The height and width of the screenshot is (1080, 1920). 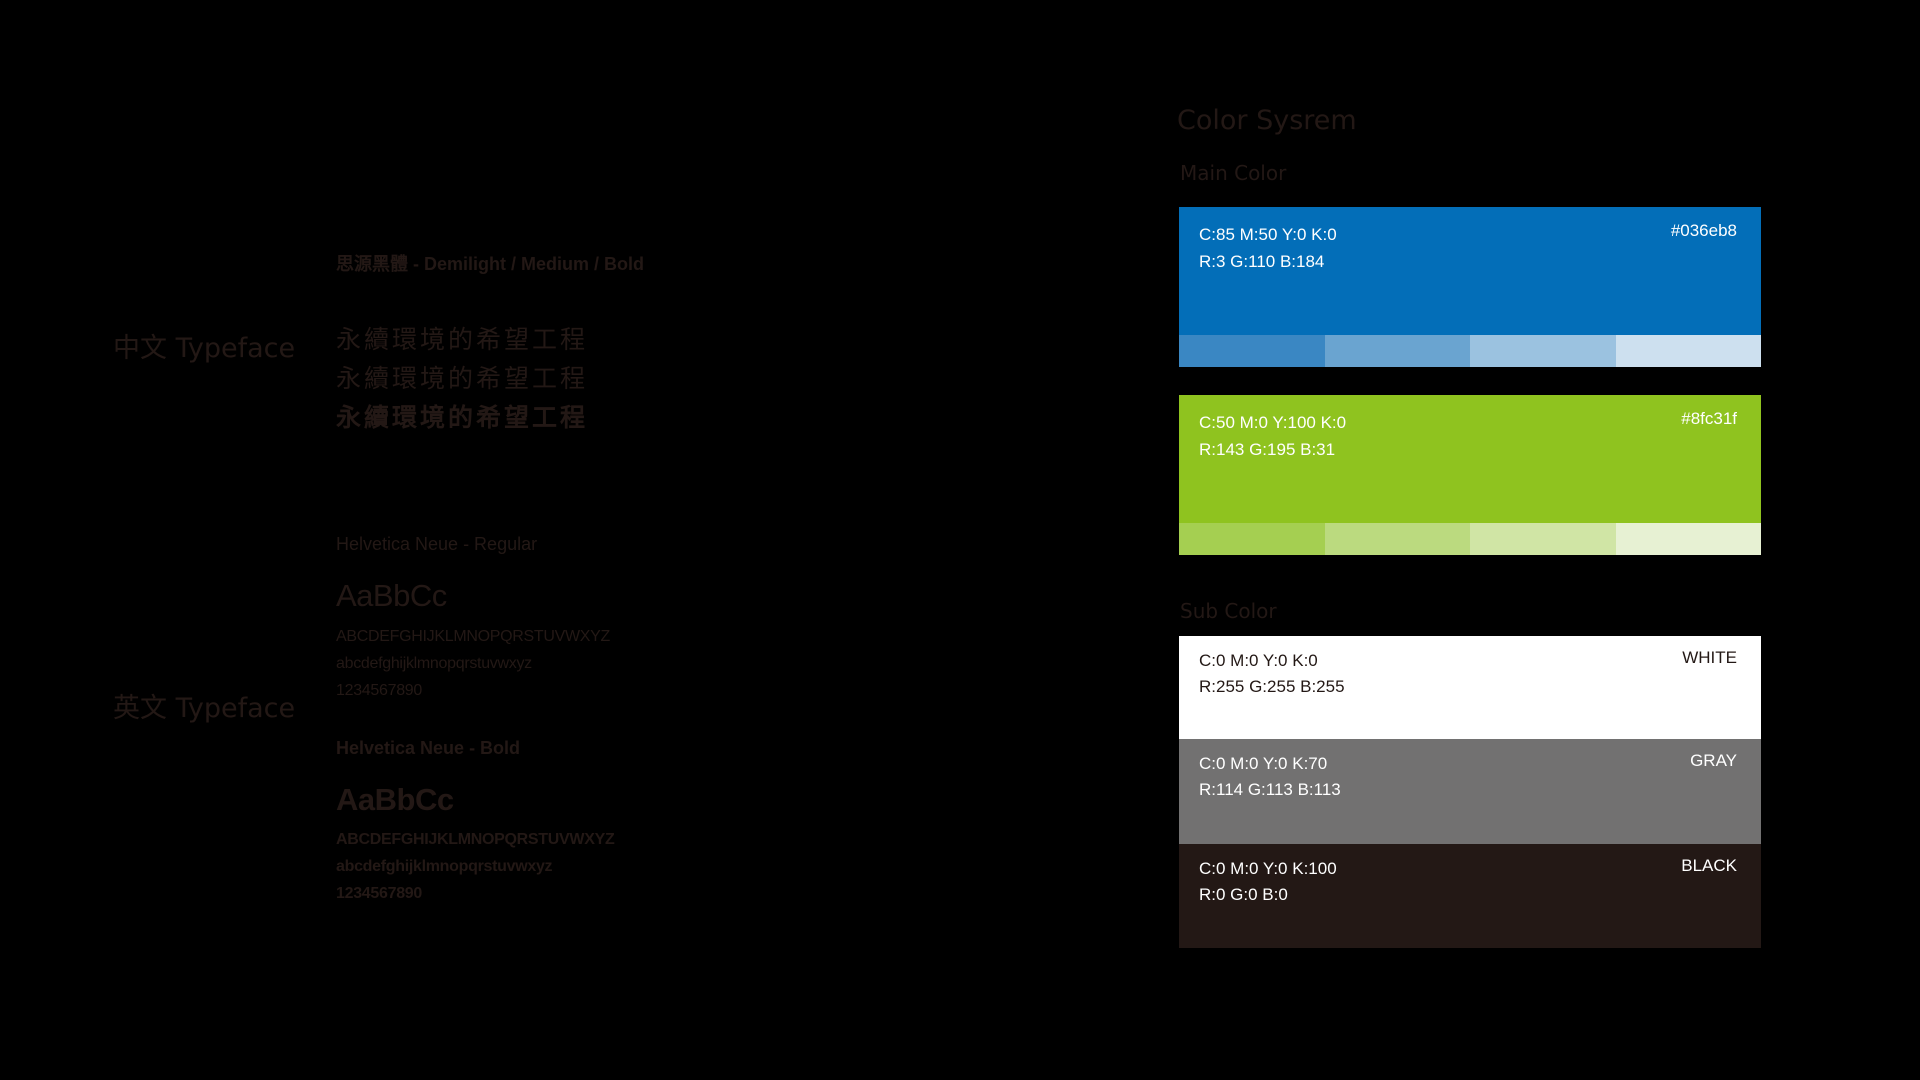 What do you see at coordinates (1270, 789) in the screenshot?
I see `swatch-rgb: R:114 G:113 B:113` at bounding box center [1270, 789].